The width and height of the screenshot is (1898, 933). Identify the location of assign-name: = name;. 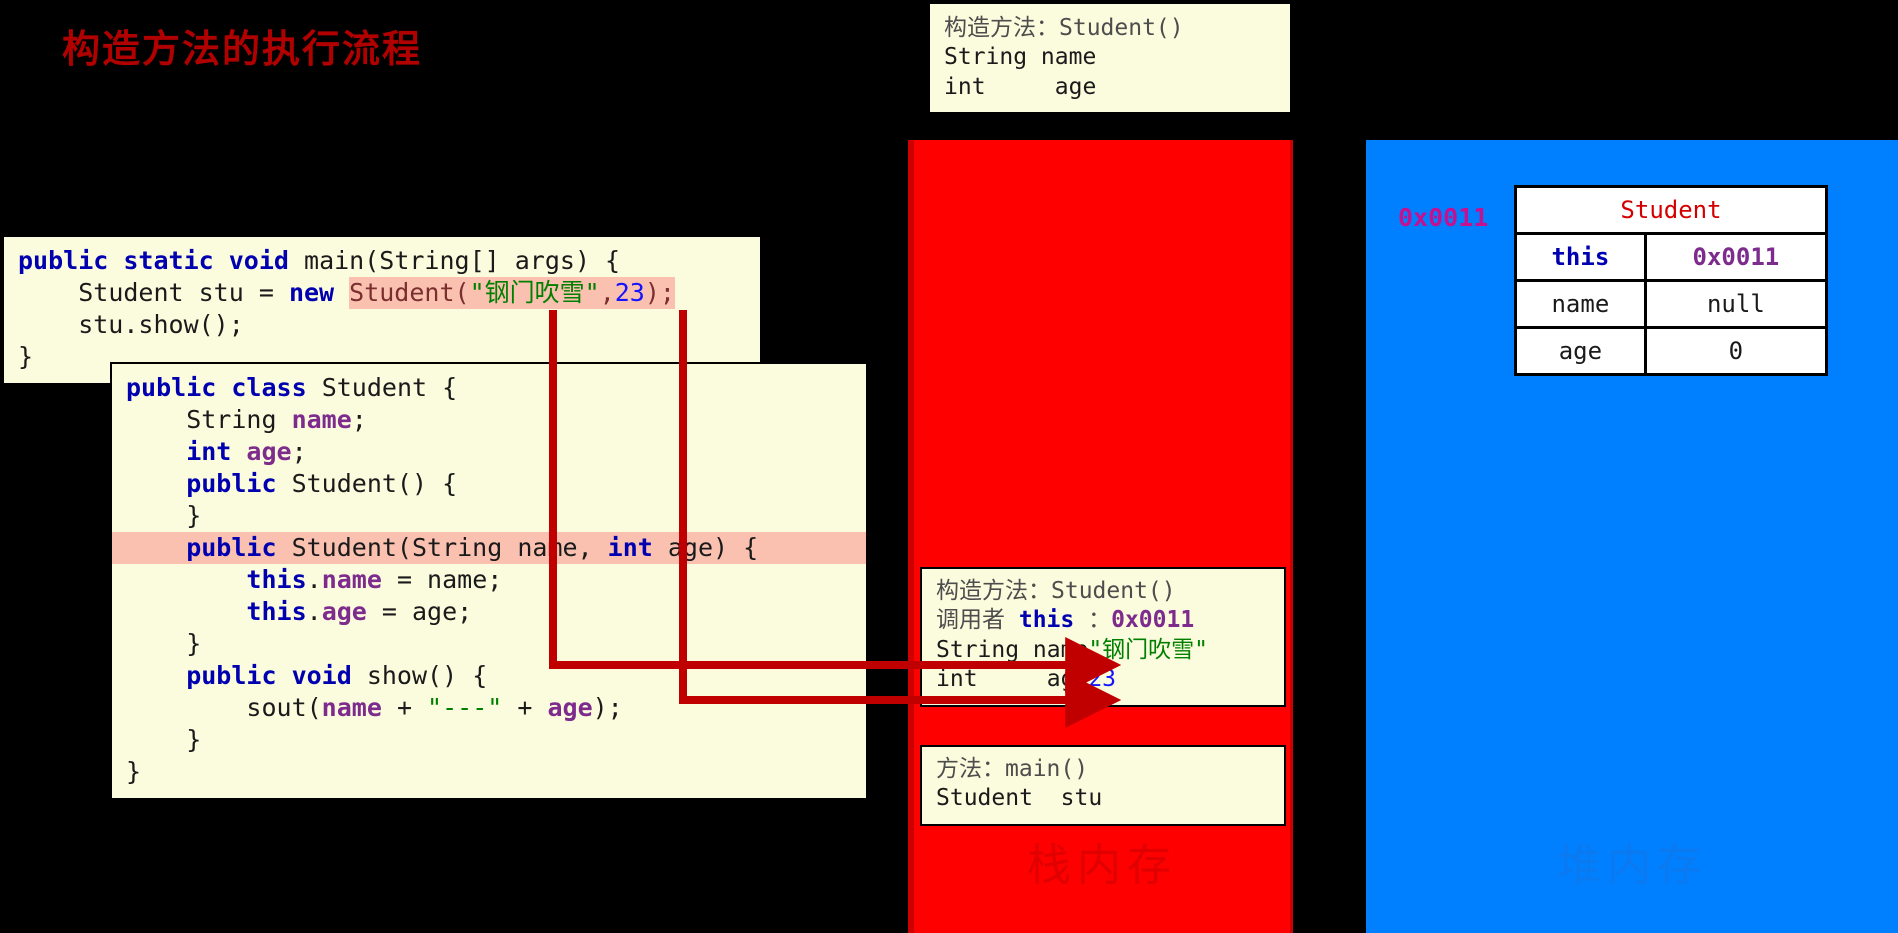
(442, 579).